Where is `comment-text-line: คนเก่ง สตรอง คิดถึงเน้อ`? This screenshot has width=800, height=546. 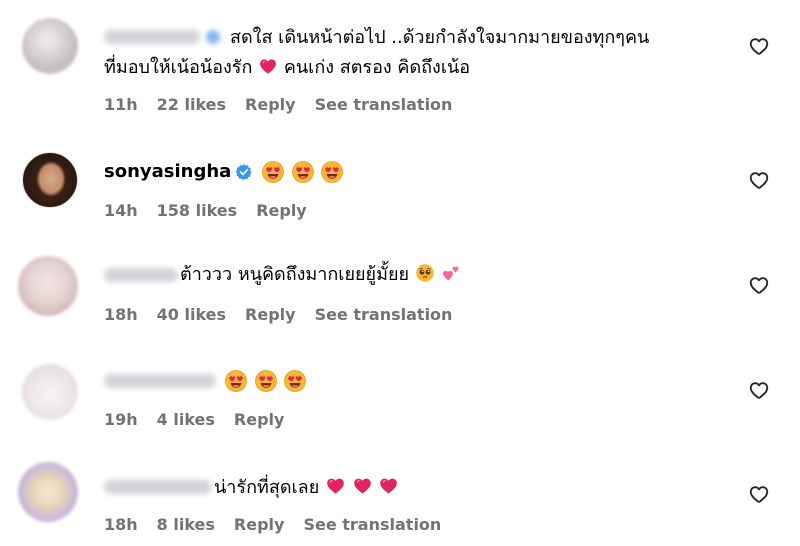 comment-text-line: คนเก่ง สตรอง คิดถึงเน้อ is located at coordinates (377, 67).